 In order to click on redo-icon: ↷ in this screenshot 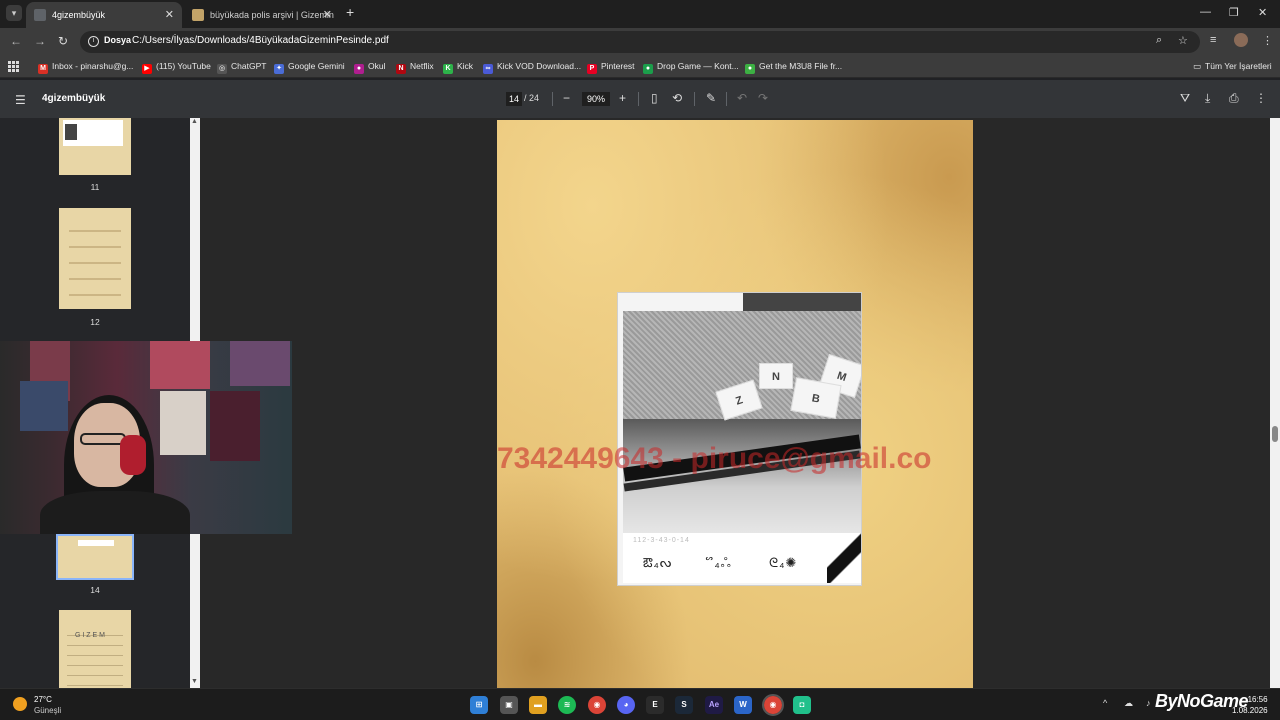, I will do `click(763, 98)`.